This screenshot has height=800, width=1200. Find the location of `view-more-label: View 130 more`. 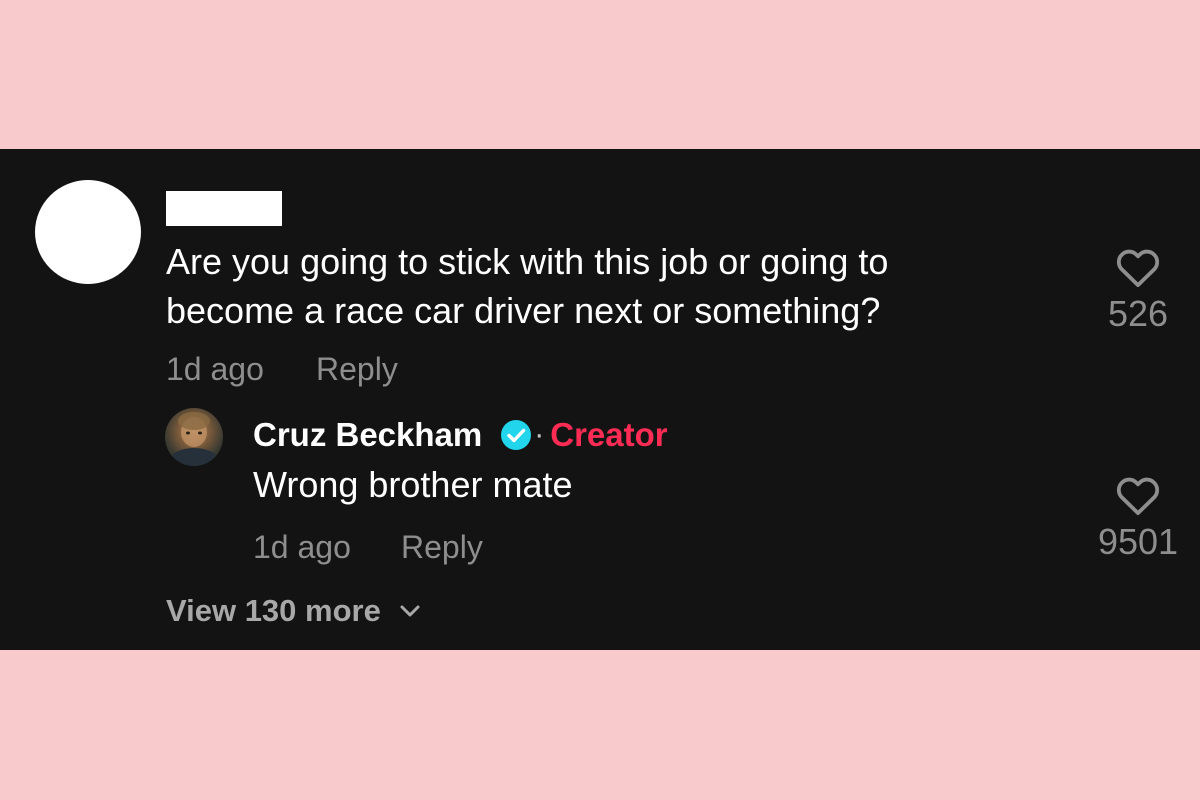

view-more-label: View 130 more is located at coordinates (273, 610).